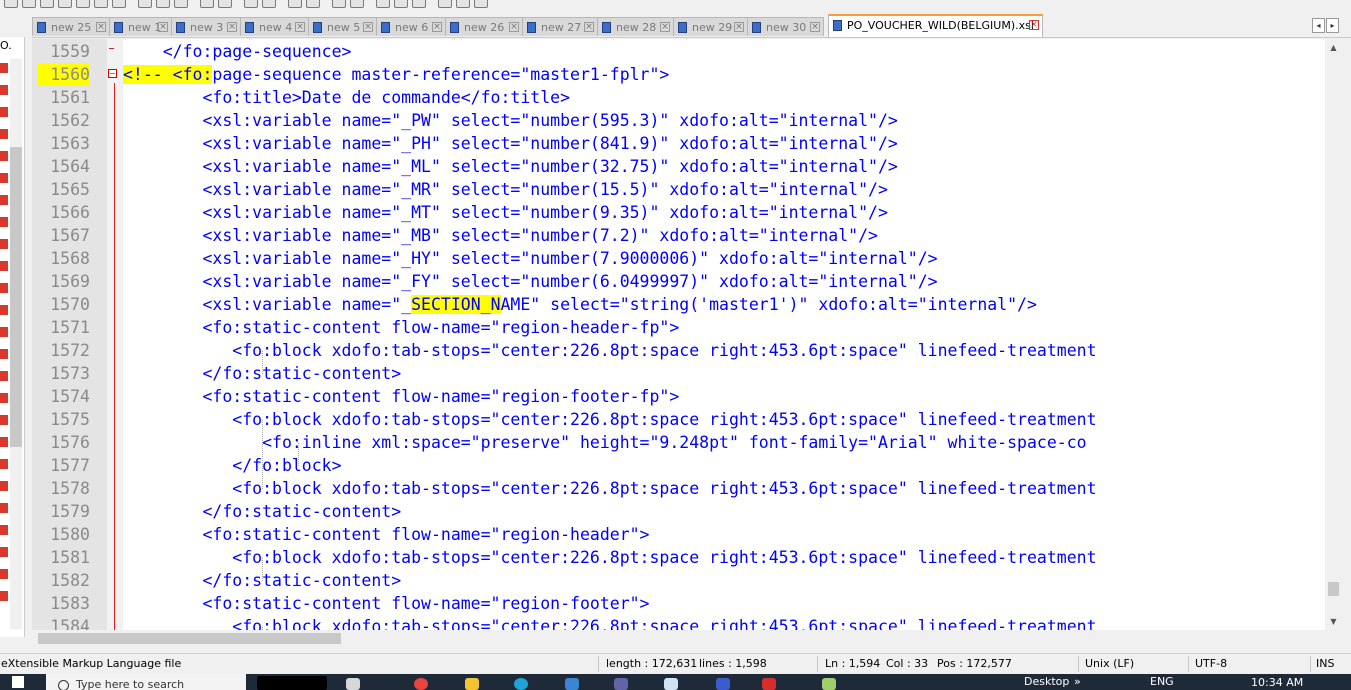  What do you see at coordinates (671, 684) in the screenshot?
I see `notepad-icon` at bounding box center [671, 684].